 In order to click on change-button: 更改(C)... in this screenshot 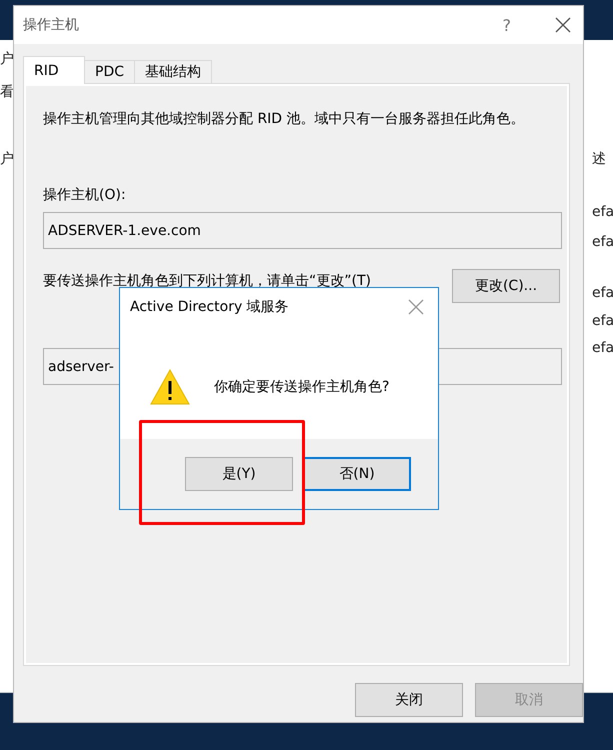, I will do `click(506, 286)`.